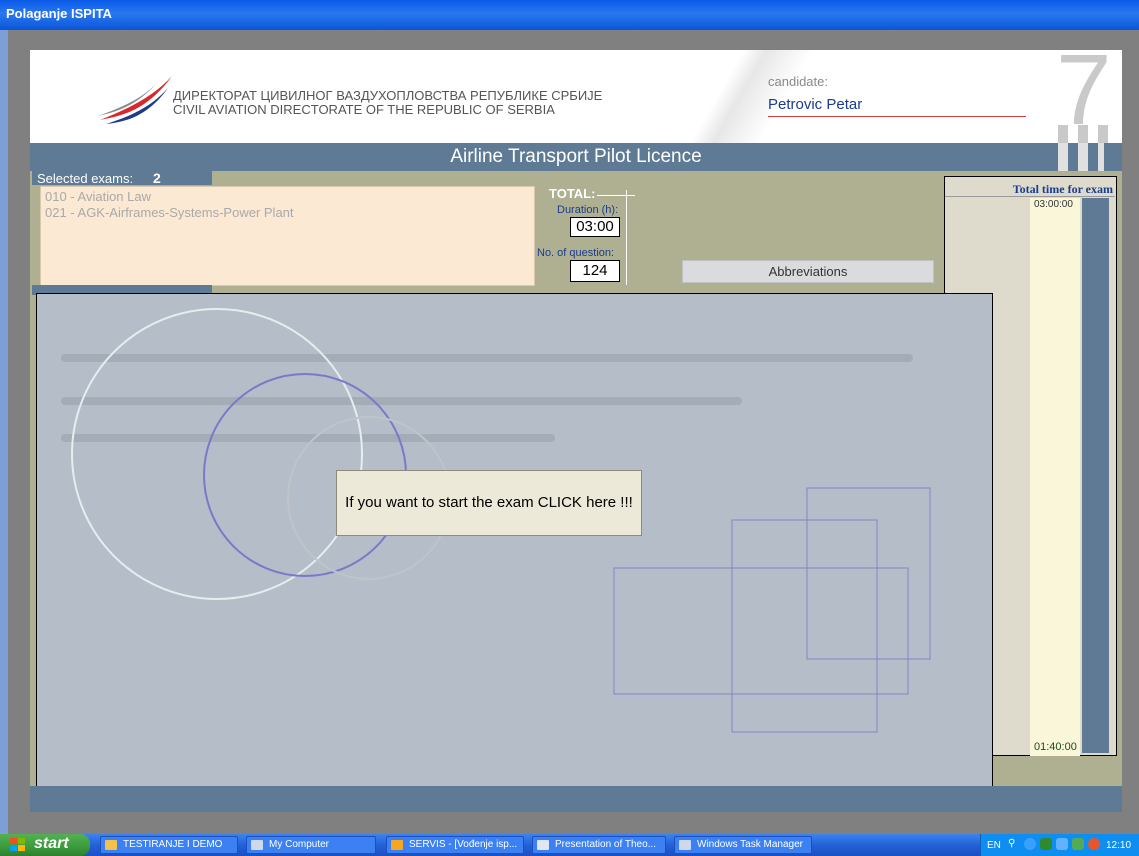  What do you see at coordinates (595, 227) in the screenshot?
I see `duration-value: 03:00` at bounding box center [595, 227].